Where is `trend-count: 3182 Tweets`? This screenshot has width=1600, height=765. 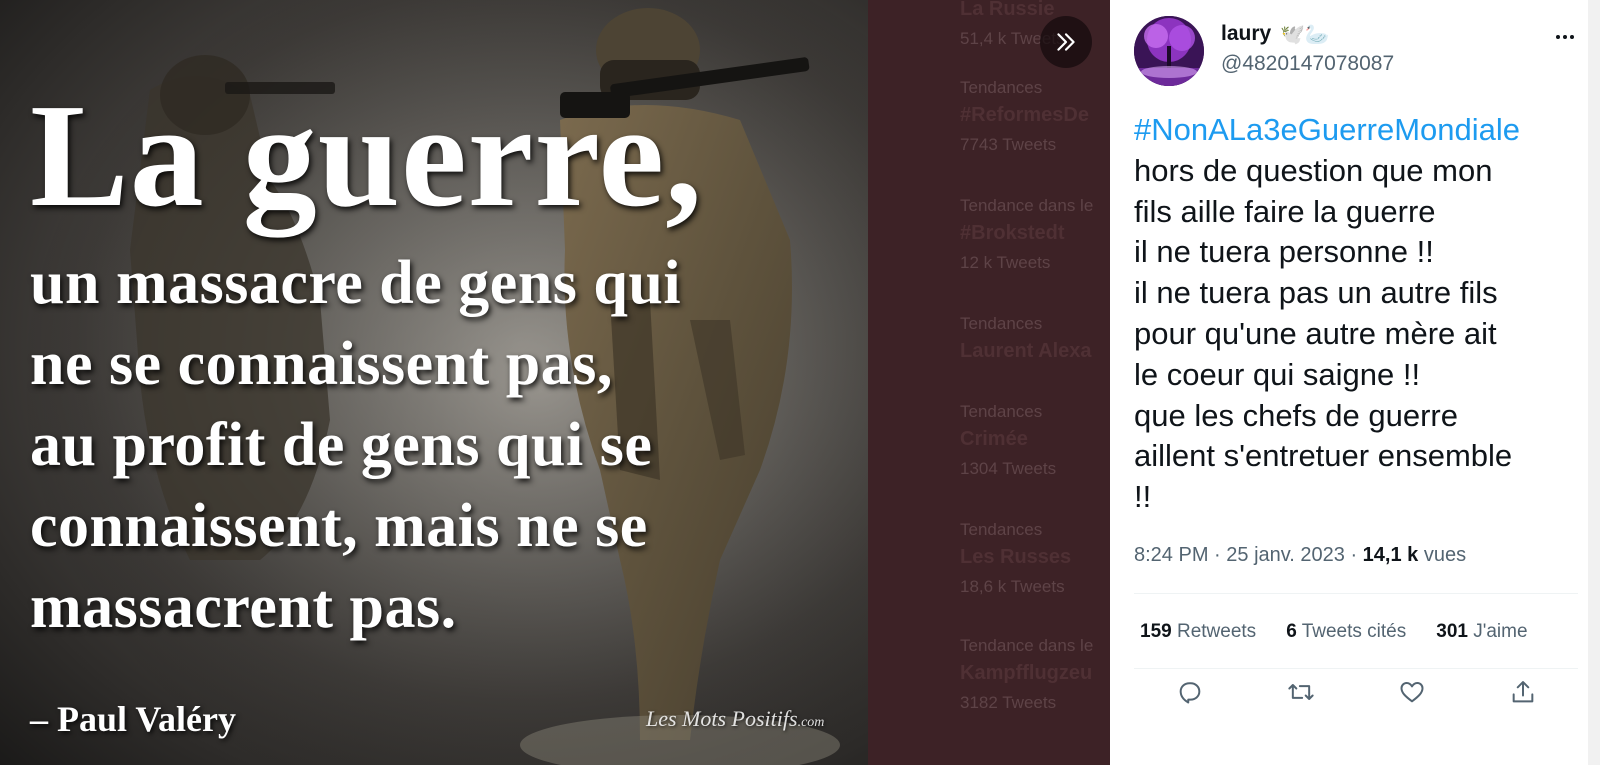 trend-count: 3182 Tweets is located at coordinates (1008, 702).